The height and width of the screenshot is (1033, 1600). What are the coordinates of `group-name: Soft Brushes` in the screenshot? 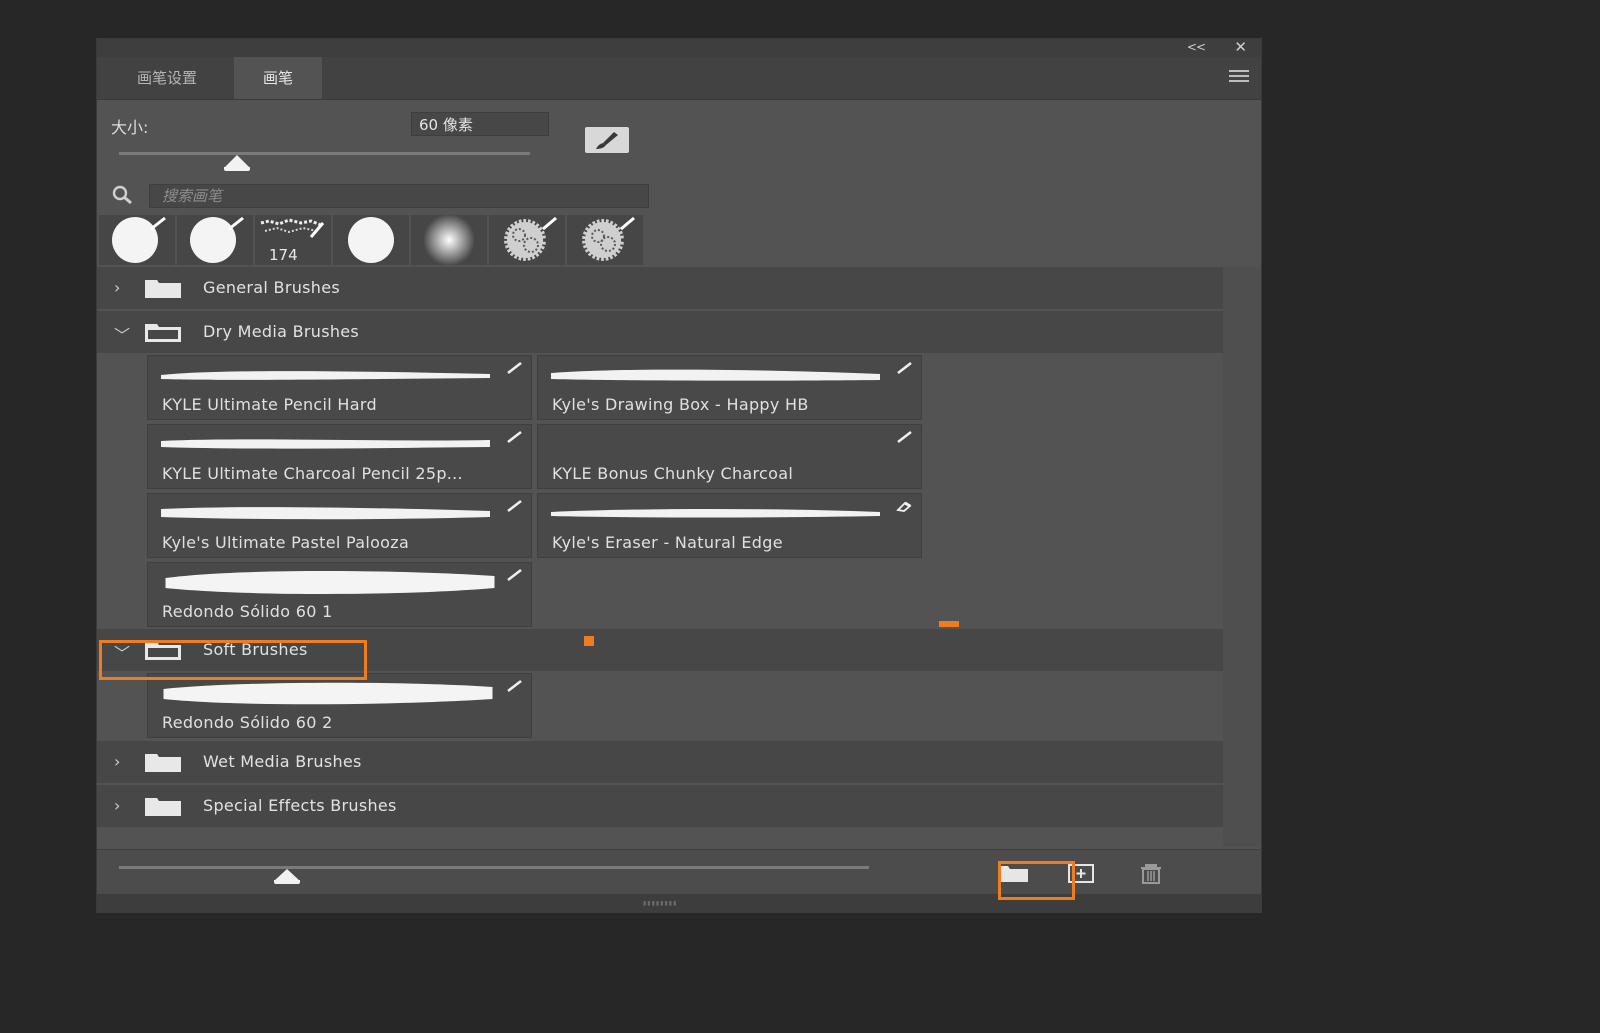 It's located at (255, 649).